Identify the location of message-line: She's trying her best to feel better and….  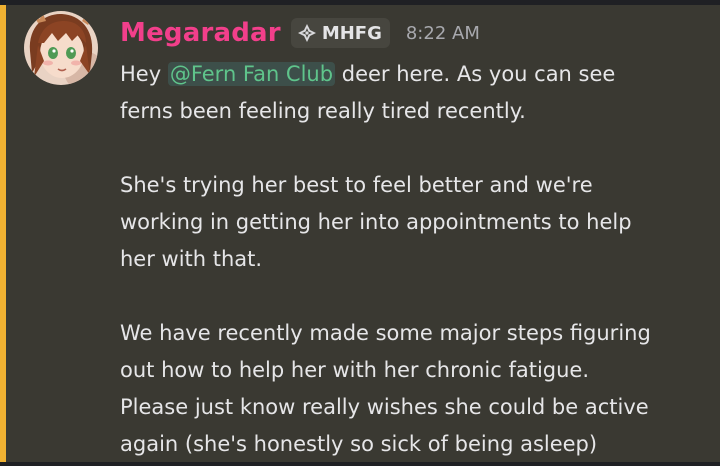
(356, 185).